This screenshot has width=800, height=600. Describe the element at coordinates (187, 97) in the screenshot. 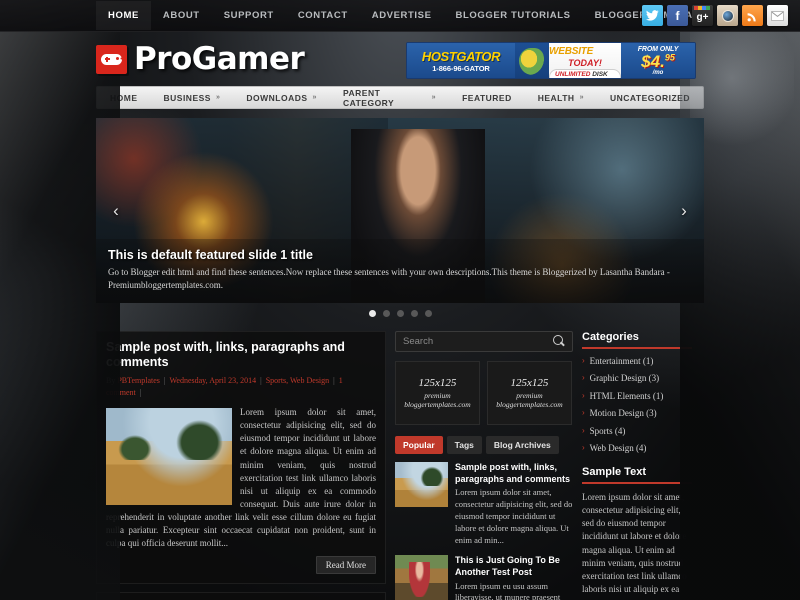

I see `mainnav-label: BUSINESS` at that location.